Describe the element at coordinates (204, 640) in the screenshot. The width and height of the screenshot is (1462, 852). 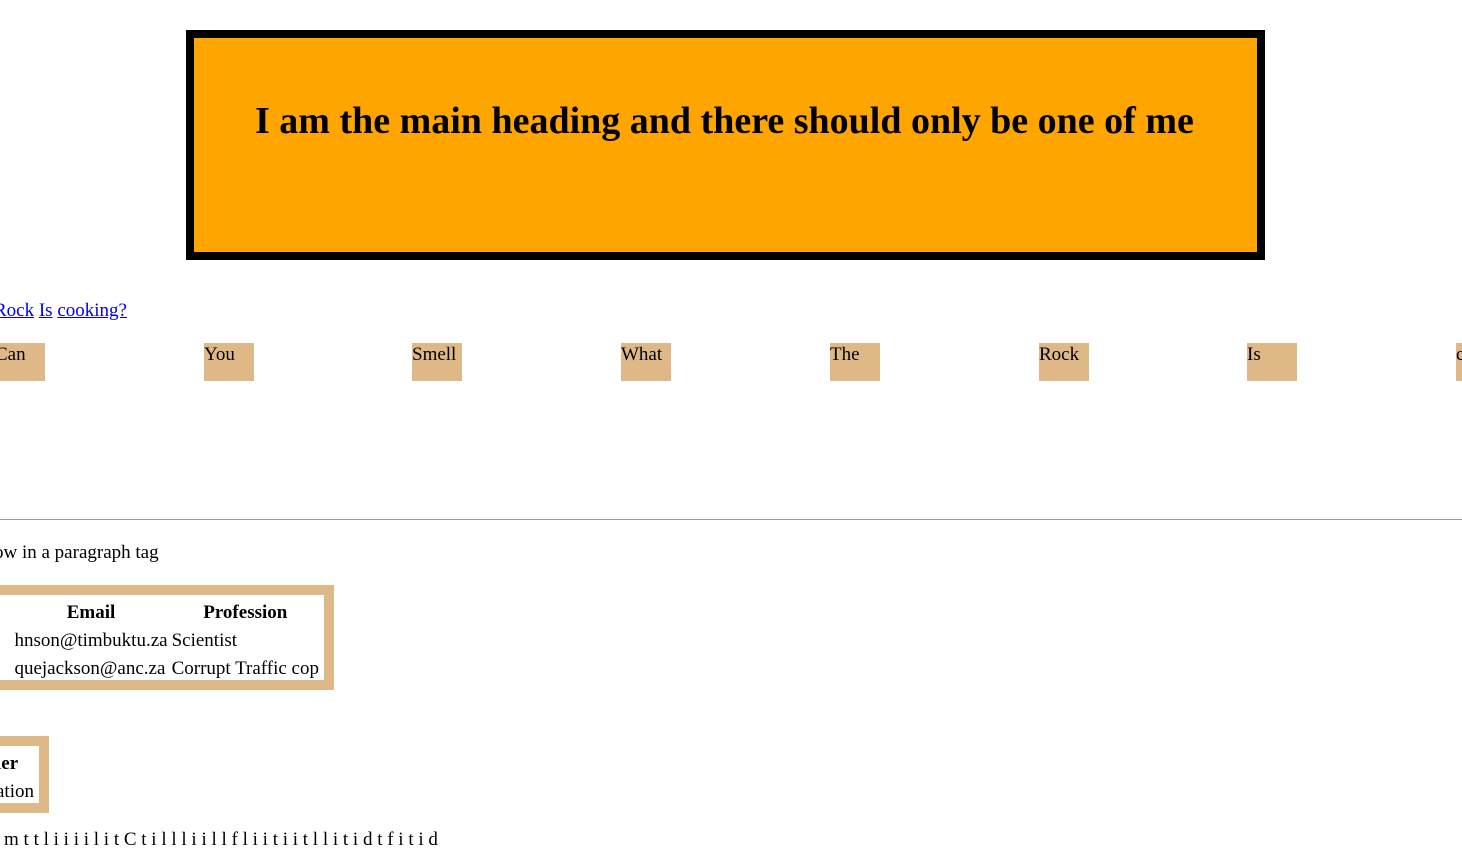
I see `cell-profession: Scientist` at that location.